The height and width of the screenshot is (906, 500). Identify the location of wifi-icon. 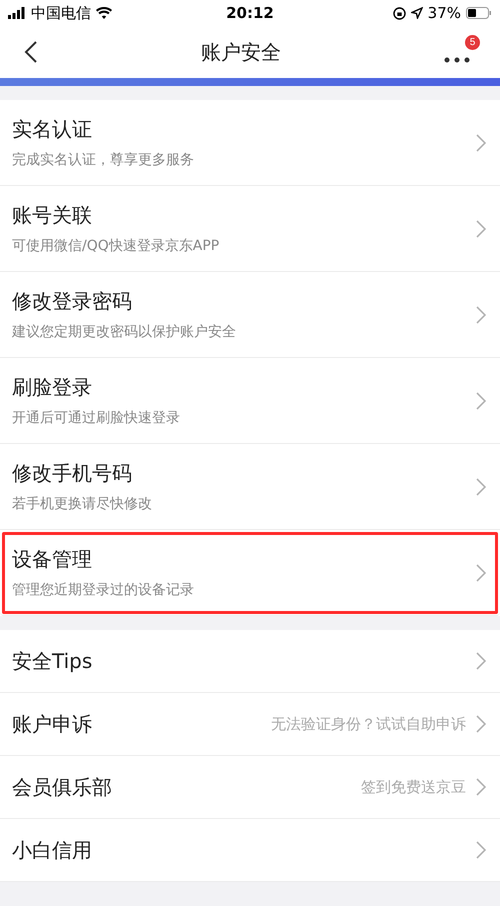
(104, 13).